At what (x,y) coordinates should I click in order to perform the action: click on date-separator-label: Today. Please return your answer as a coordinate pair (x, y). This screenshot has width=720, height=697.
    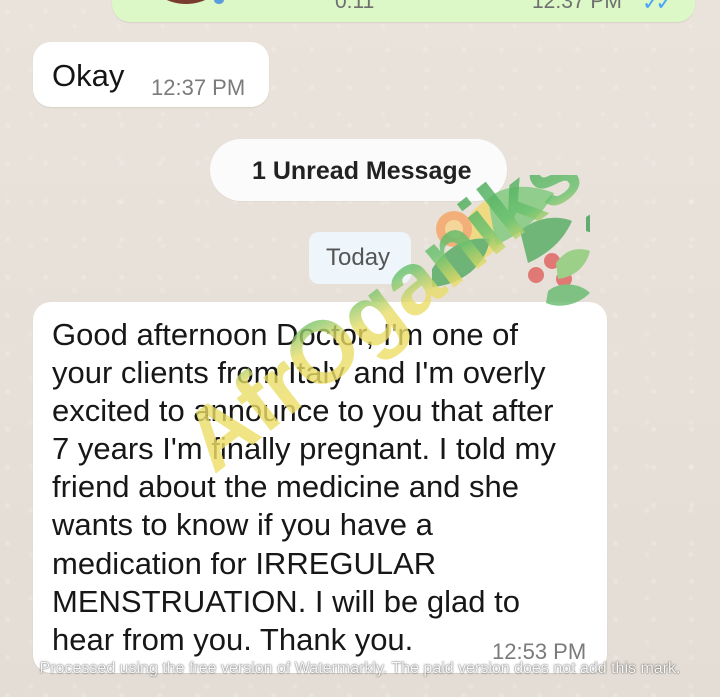
    Looking at the image, I should click on (358, 257).